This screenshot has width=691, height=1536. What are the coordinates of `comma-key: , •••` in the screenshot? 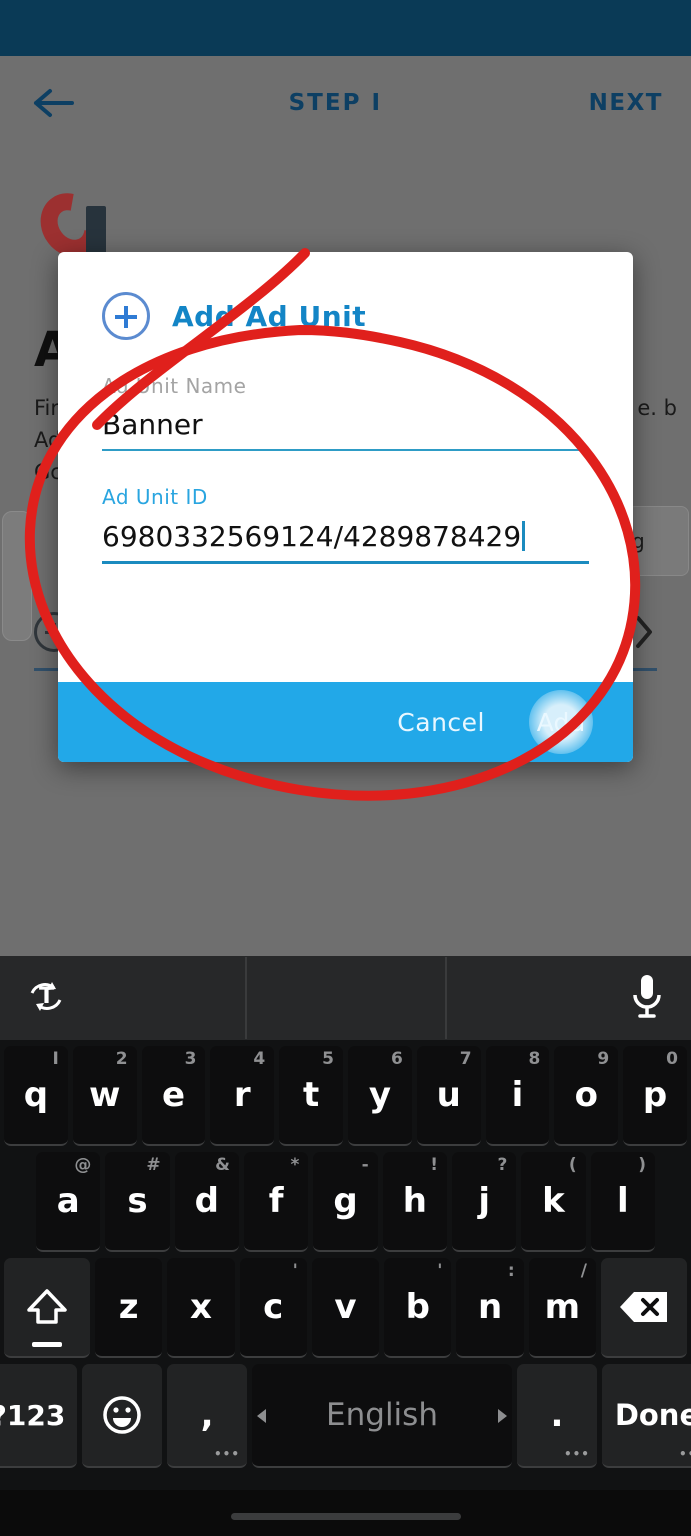 It's located at (207, 1416).